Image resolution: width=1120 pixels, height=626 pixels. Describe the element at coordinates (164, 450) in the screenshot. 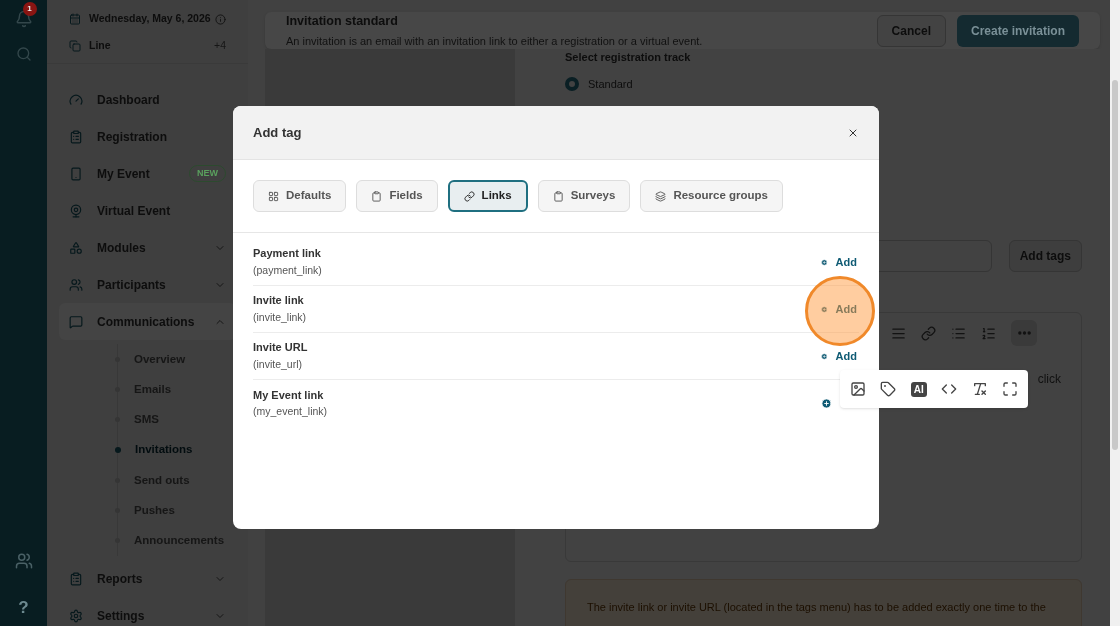

I see `sub-nav-item: Invitations` at that location.